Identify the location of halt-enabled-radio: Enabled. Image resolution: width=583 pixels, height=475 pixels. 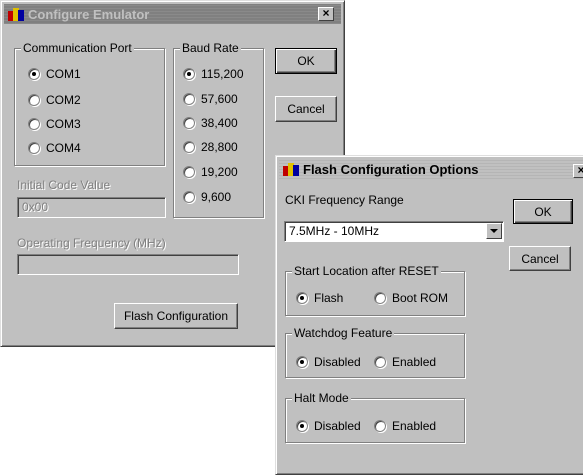
(405, 426).